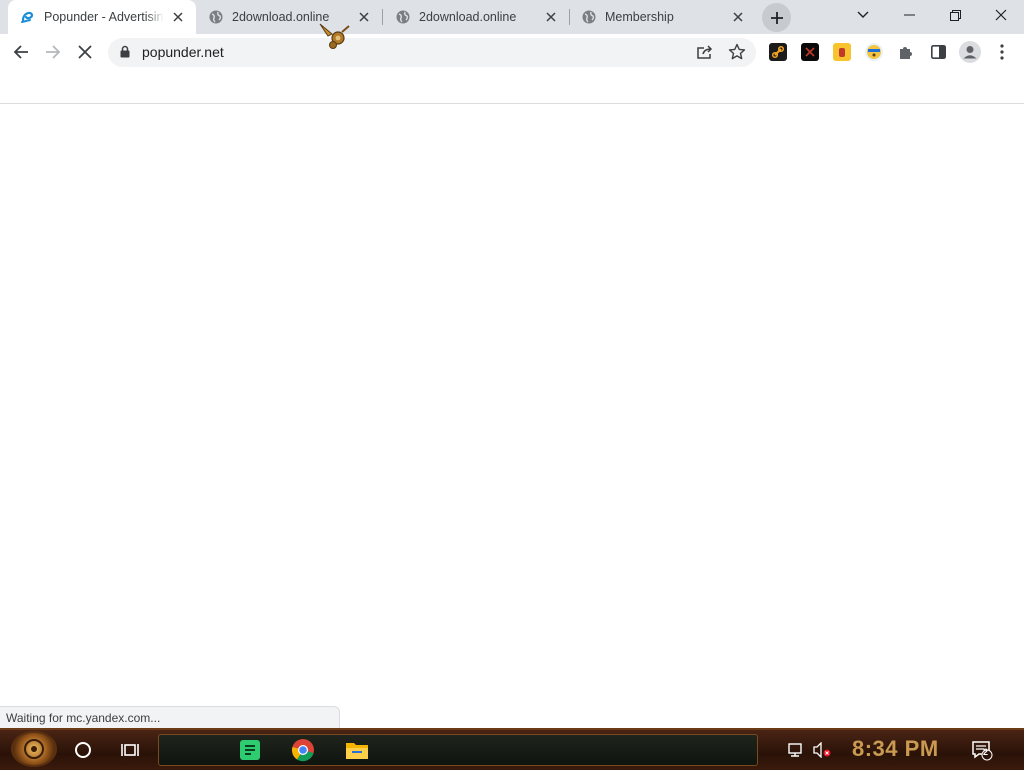 The image size is (1024, 770). I want to click on tab-search-button, so click(863, 15).